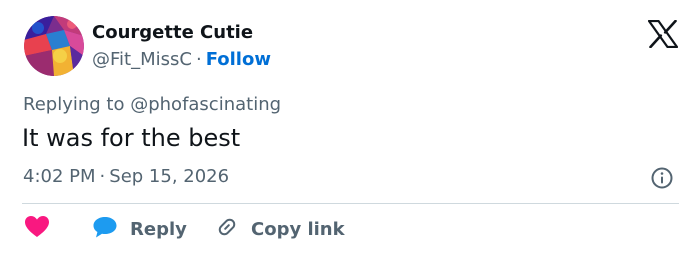  Describe the element at coordinates (74, 104) in the screenshot. I see `reply-context-prefix: Replying to` at that location.